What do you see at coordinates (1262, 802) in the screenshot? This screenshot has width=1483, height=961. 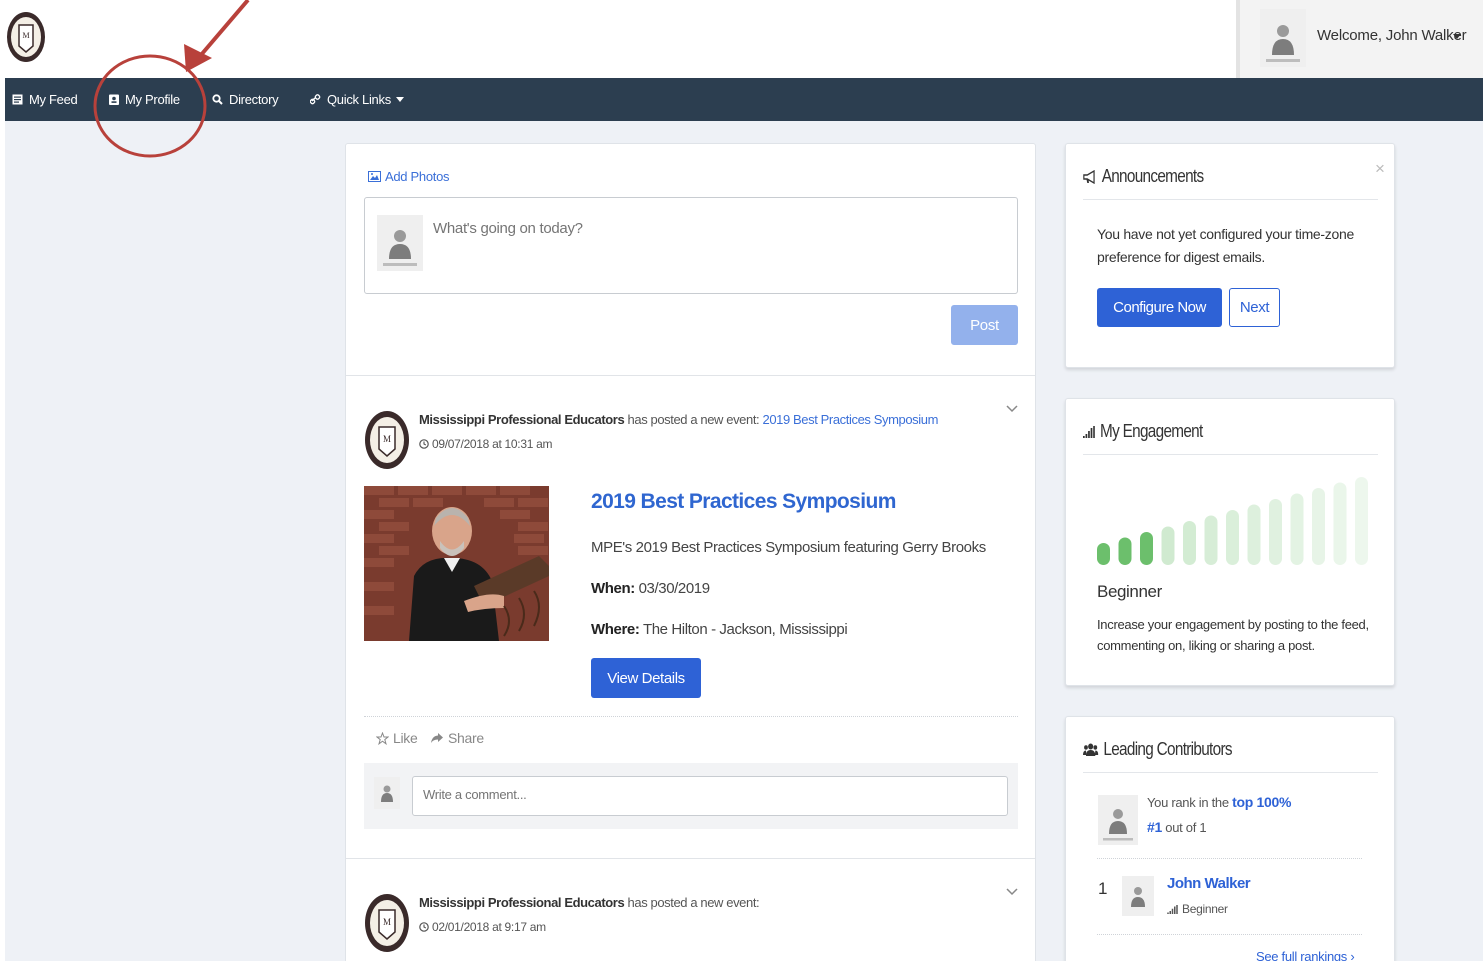 I see `rank-top: top 100%` at bounding box center [1262, 802].